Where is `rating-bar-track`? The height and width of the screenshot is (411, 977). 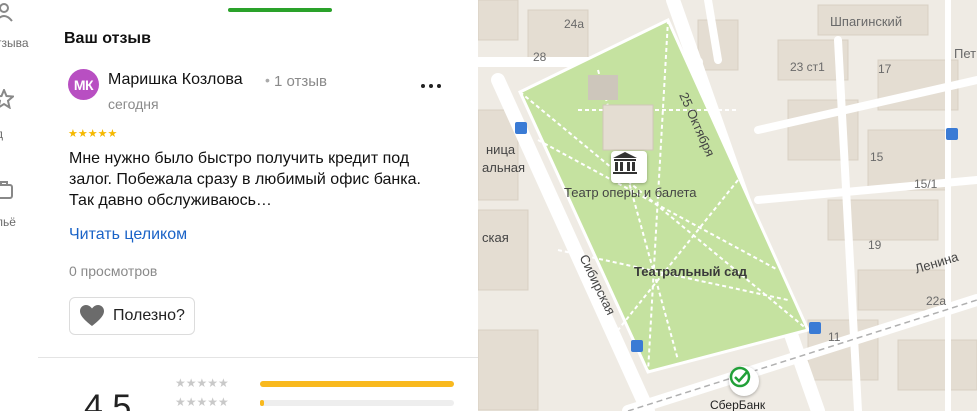
rating-bar-track is located at coordinates (357, 403).